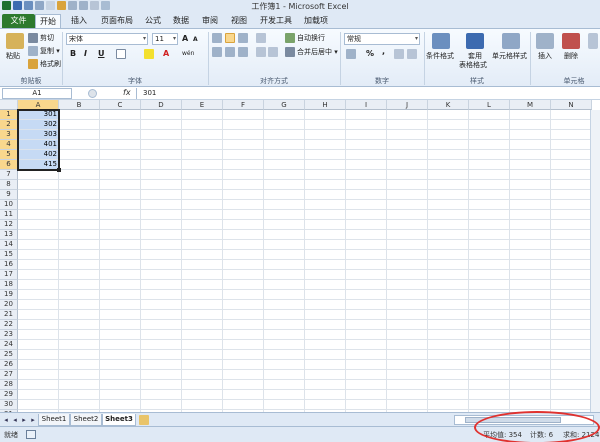 Image resolution: width=600 pixels, height=442 pixels. Describe the element at coordinates (9, 405) in the screenshot. I see `row-header-30: 30` at that location.